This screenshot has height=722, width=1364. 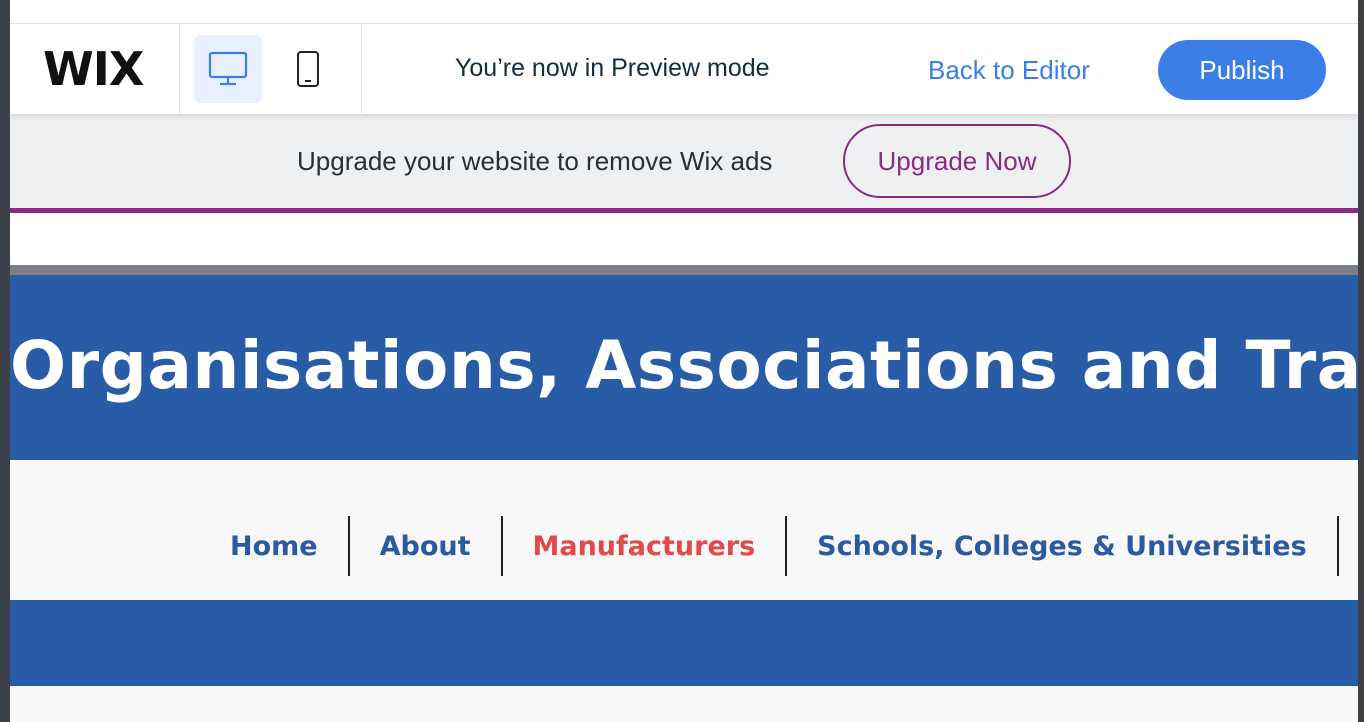 What do you see at coordinates (271, 69) in the screenshot?
I see `device-switcher` at bounding box center [271, 69].